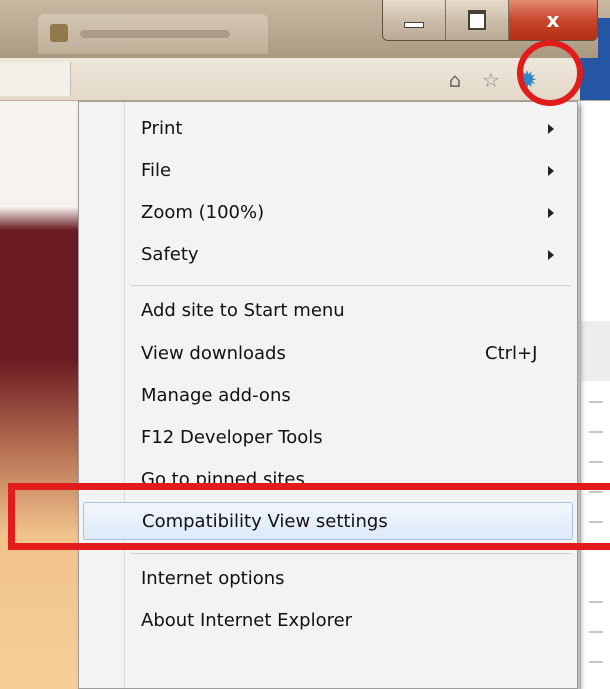 The image size is (610, 689). Describe the element at coordinates (213, 578) in the screenshot. I see `menu-item-label: Internet options` at that location.